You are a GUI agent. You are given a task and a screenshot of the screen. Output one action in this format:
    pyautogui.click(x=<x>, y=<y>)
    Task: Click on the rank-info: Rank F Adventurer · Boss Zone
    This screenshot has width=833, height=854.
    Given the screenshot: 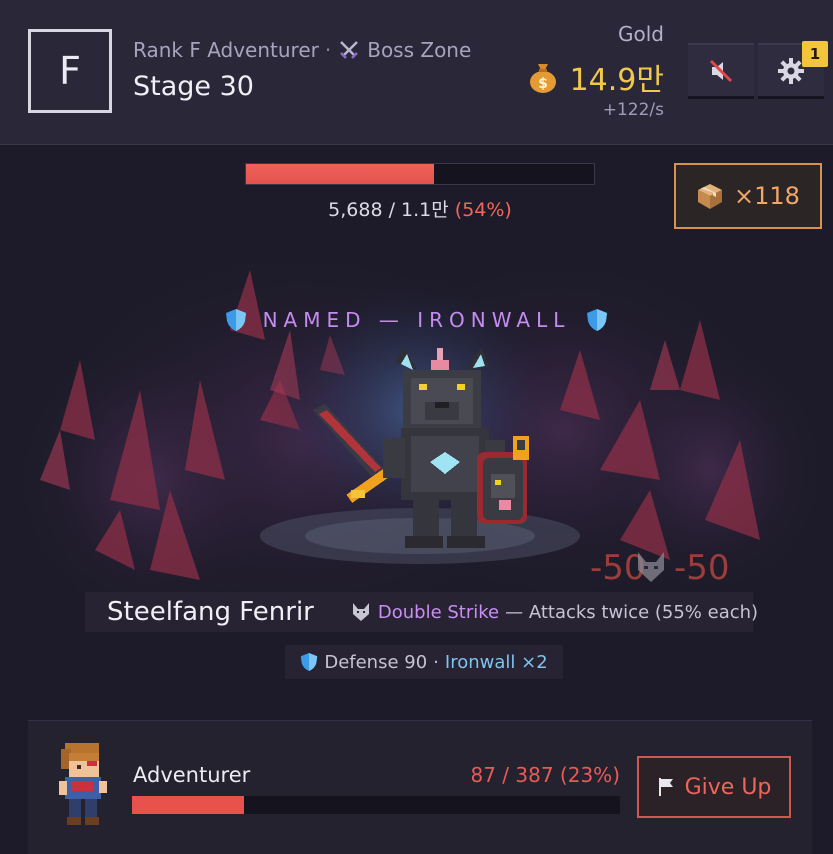 What is the action you would take?
    pyautogui.click(x=302, y=50)
    